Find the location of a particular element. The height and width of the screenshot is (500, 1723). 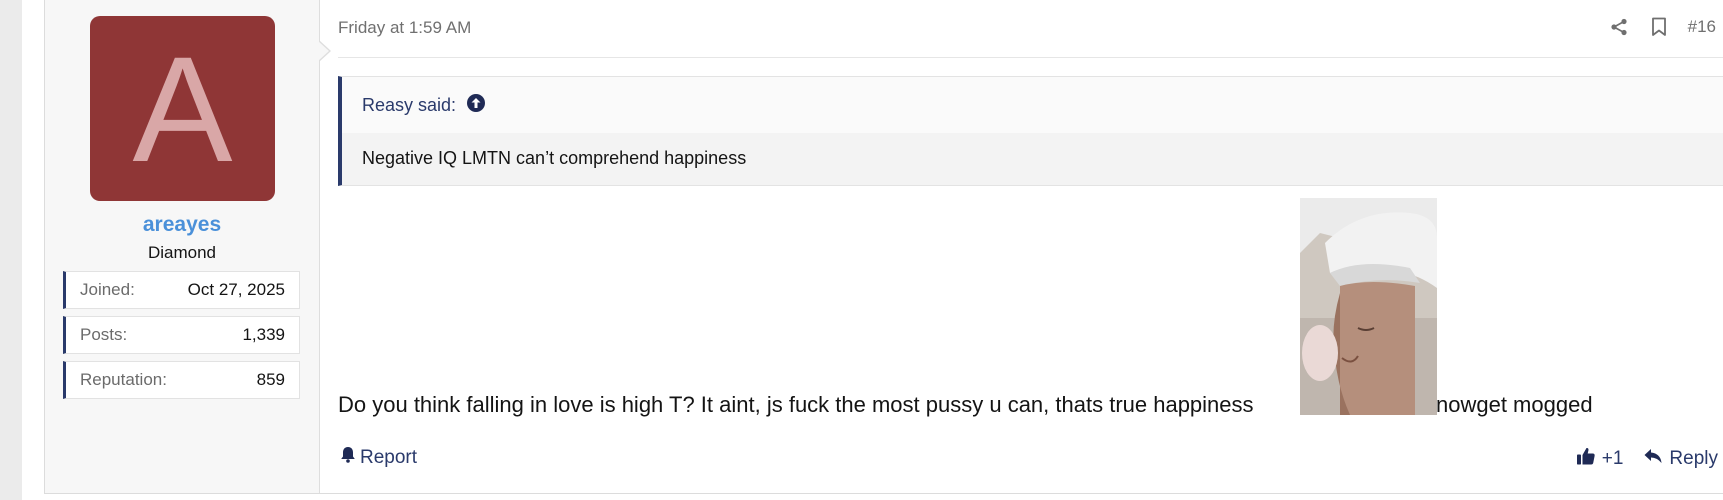

report-link: Report is located at coordinates (378, 457).